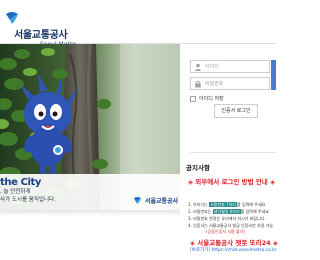 The image size is (320, 260). I want to click on keep-id-label: 아이디 저장, so click(211, 99).